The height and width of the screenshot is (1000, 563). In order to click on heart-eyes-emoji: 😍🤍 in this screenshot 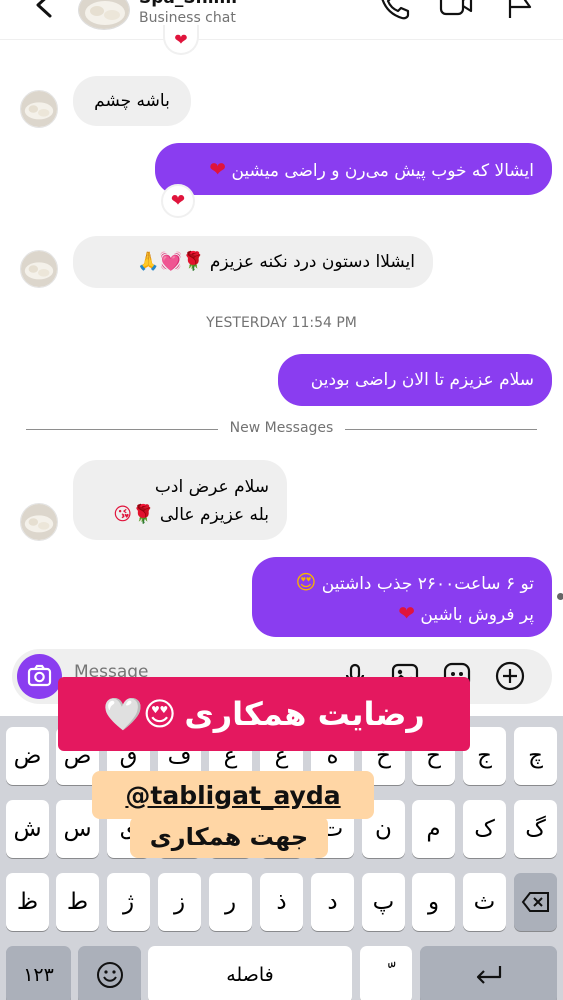, I will do `click(140, 714)`.